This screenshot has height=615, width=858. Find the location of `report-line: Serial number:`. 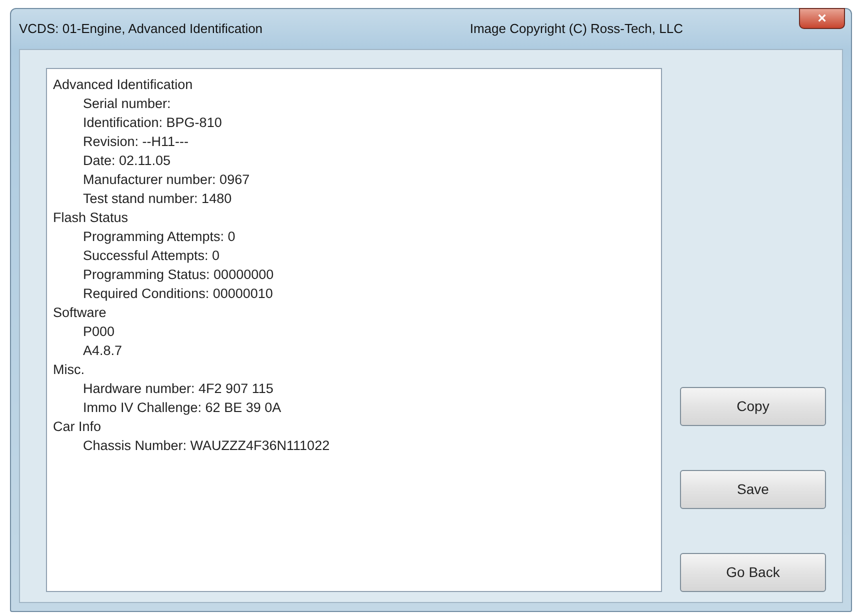

report-line: Serial number: is located at coordinates (127, 103).